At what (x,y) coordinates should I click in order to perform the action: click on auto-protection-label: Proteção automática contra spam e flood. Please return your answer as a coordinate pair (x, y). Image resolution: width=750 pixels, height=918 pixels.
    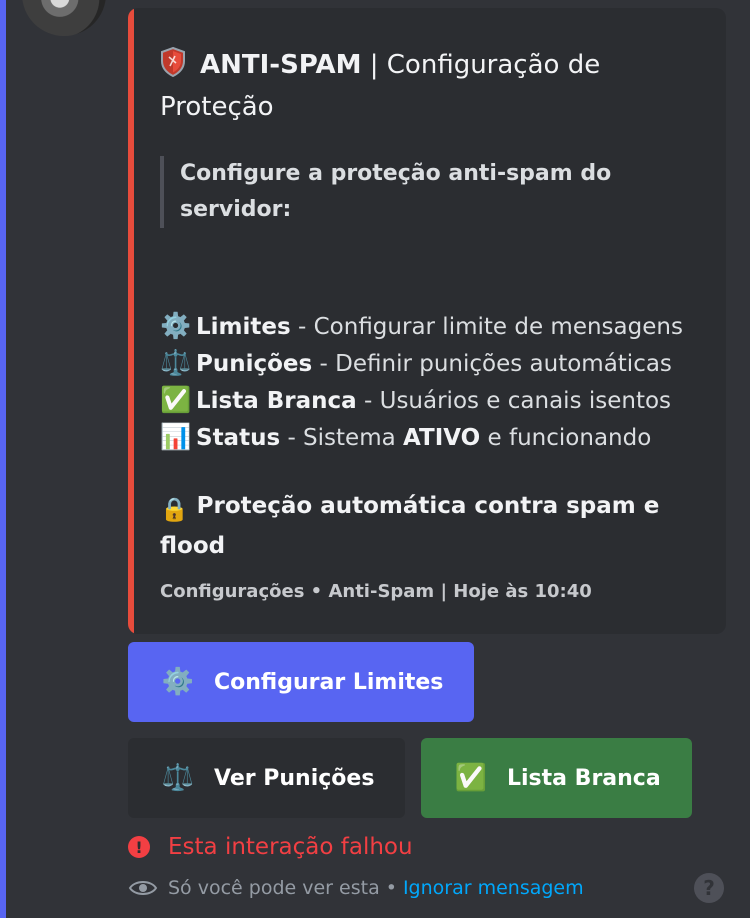
    Looking at the image, I should click on (410, 526).